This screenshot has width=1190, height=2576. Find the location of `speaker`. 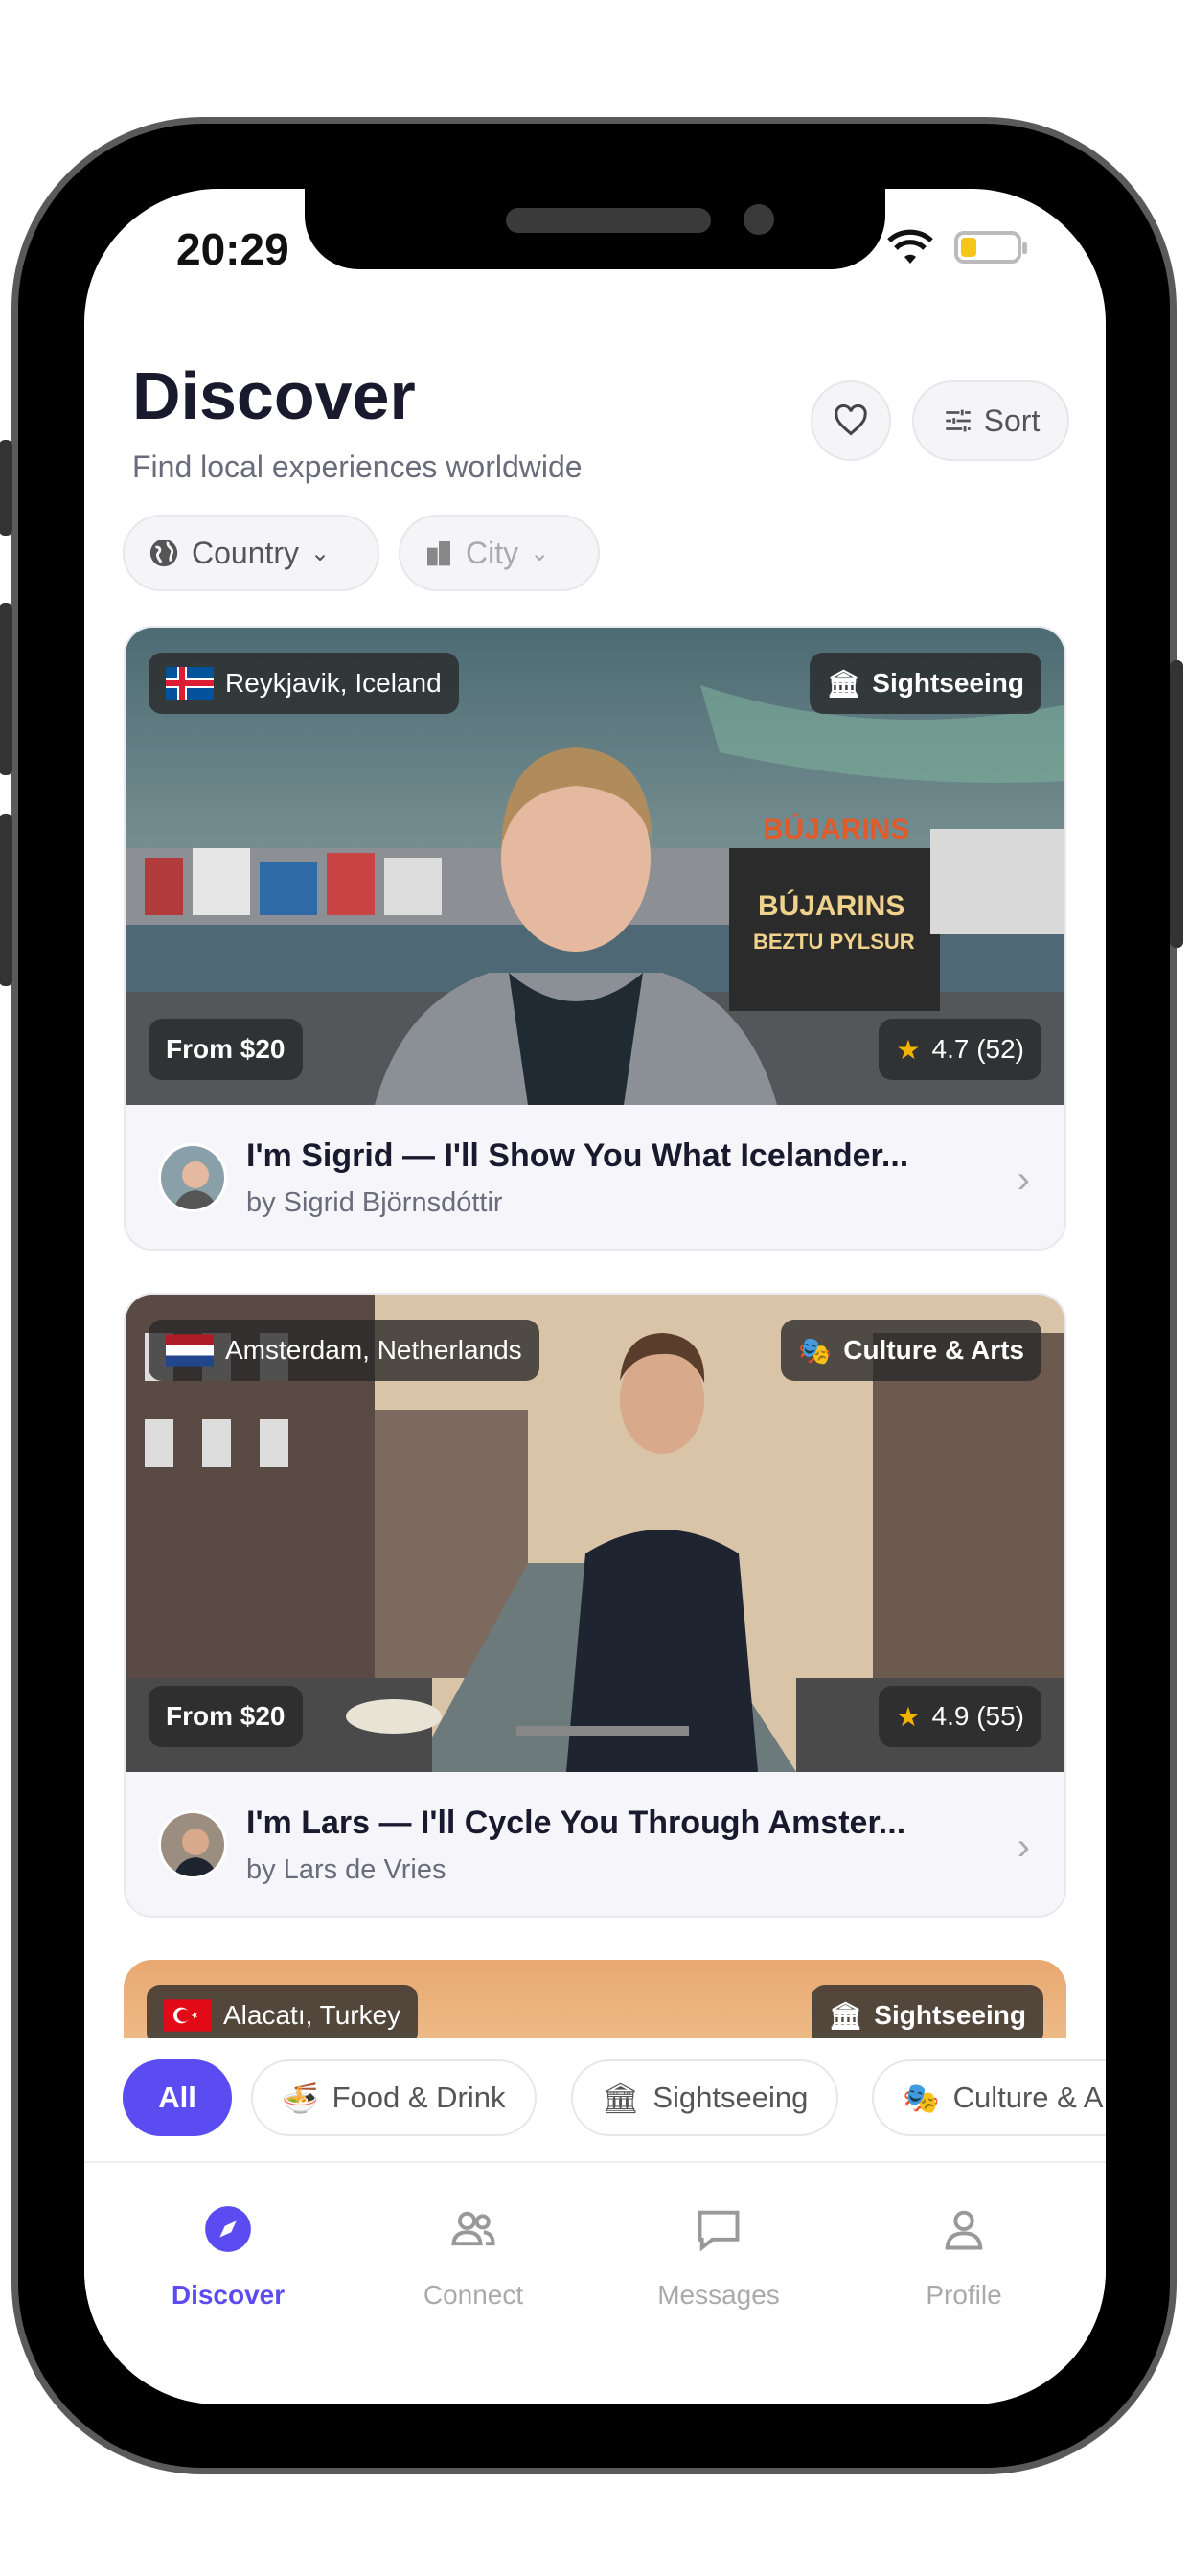

speaker is located at coordinates (608, 220).